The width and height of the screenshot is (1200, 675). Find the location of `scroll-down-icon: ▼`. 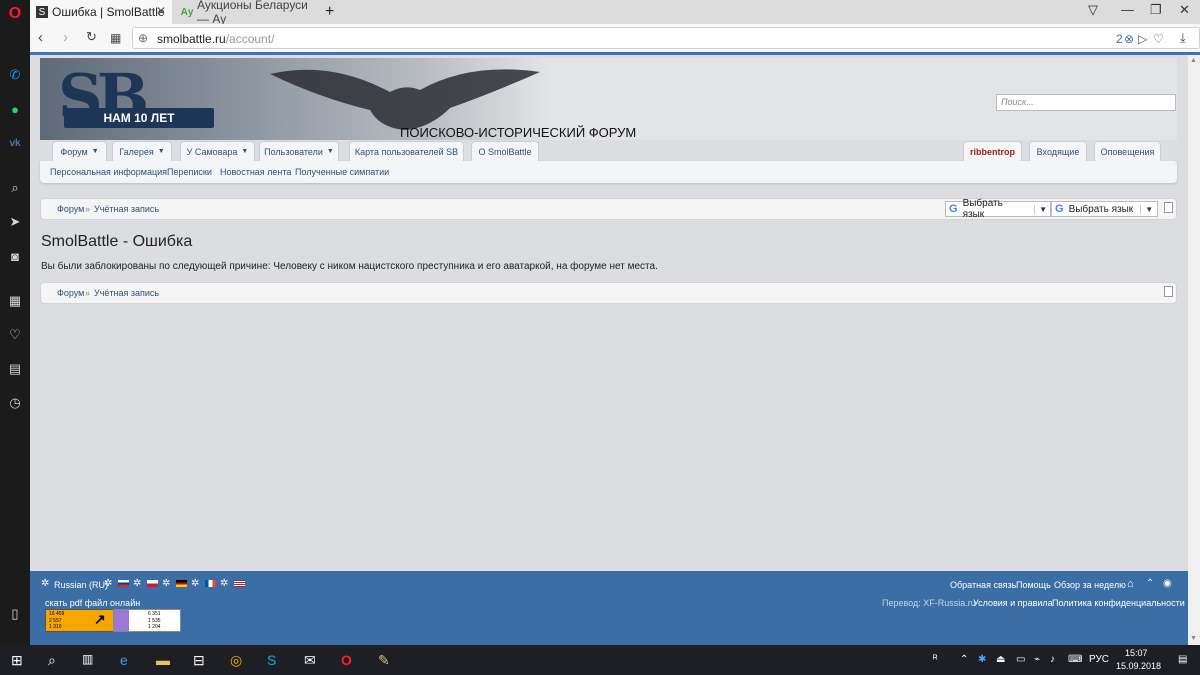

scroll-down-icon: ▼ is located at coordinates (1193, 638).